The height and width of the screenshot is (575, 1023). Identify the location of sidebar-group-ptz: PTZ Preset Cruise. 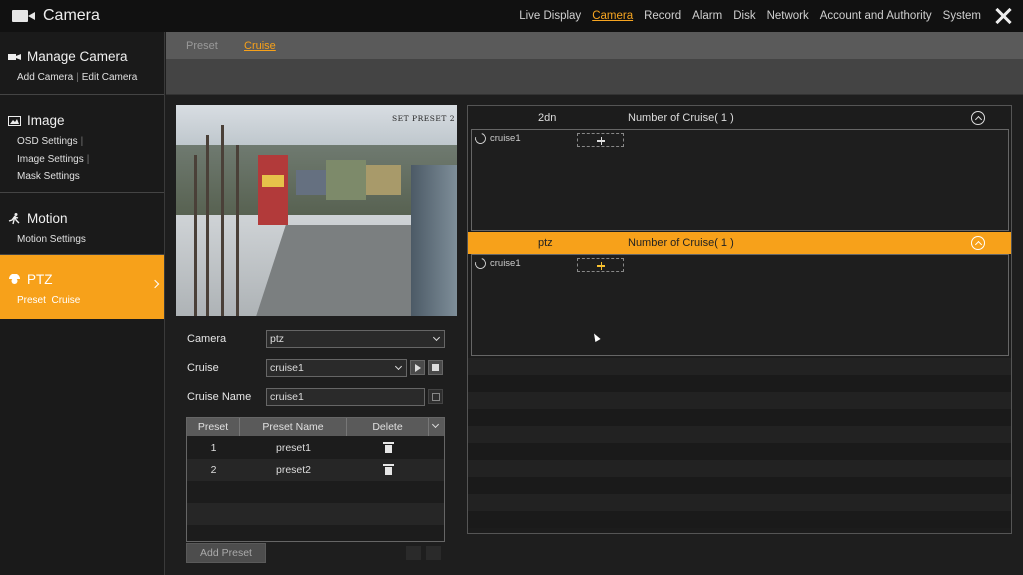
(82, 287).